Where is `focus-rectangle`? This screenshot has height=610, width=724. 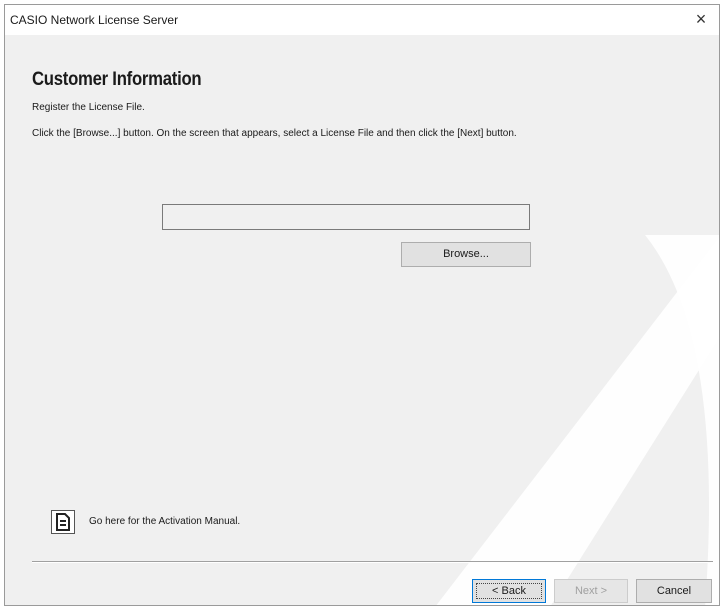
focus-rectangle is located at coordinates (509, 591).